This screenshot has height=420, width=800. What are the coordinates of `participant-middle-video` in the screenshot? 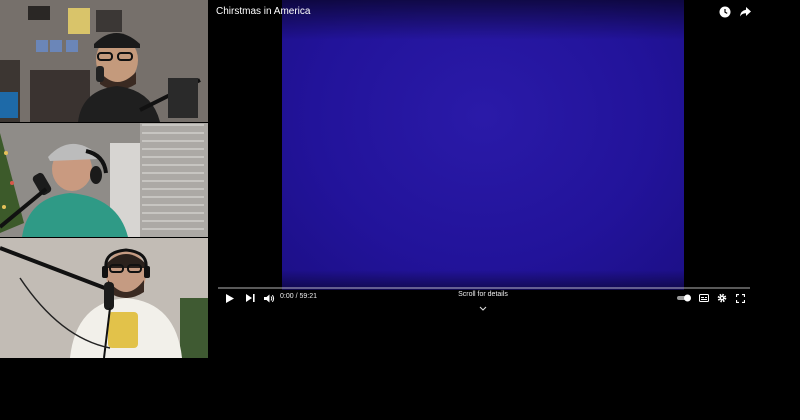 It's located at (104, 180).